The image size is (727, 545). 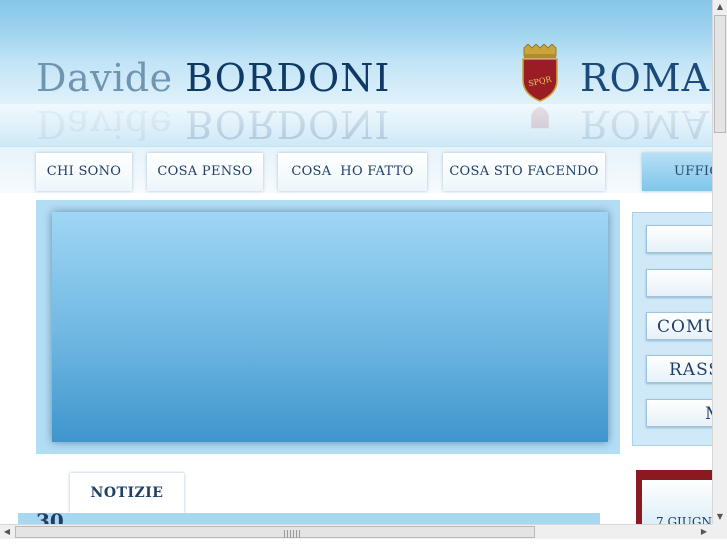 What do you see at coordinates (363, 542) in the screenshot?
I see `window-bottom-edge` at bounding box center [363, 542].